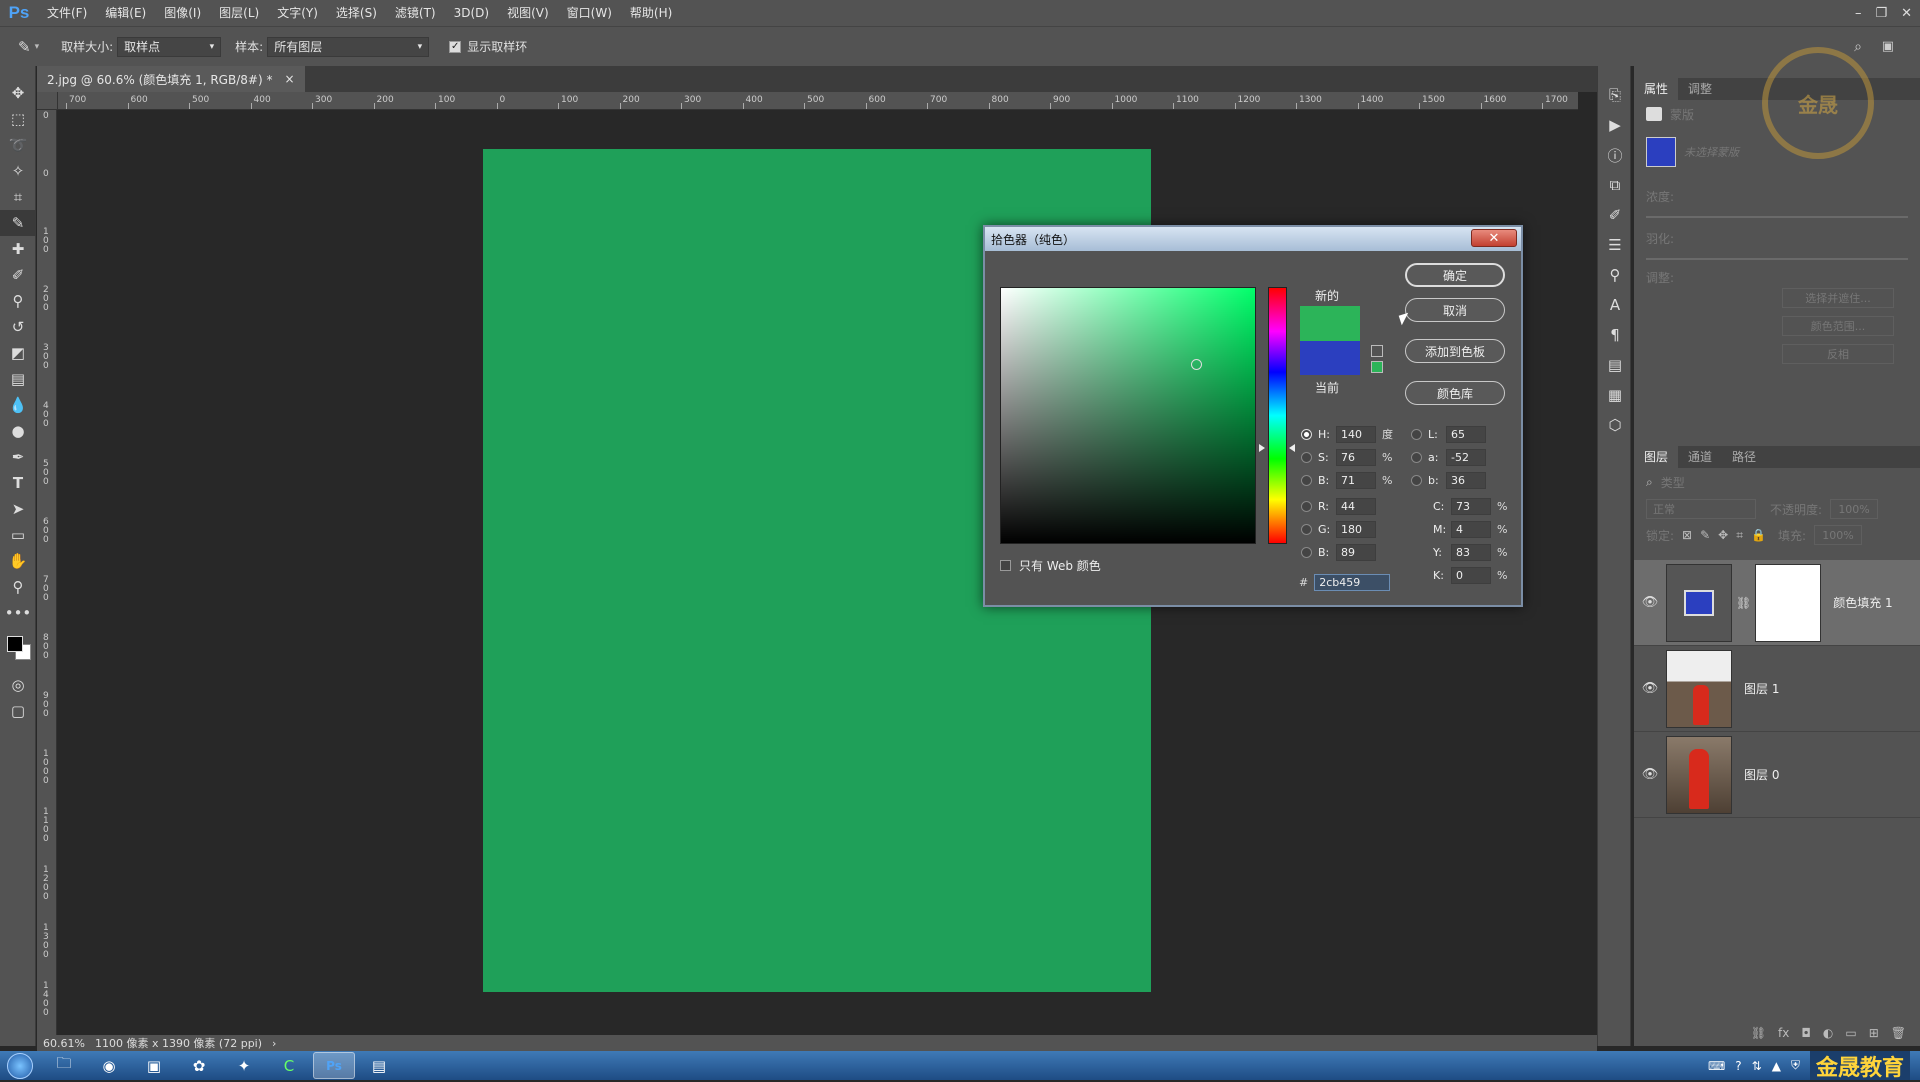 This screenshot has width=1920, height=1082. Describe the element at coordinates (1723, 535) in the screenshot. I see `lock-position-icon: ✥` at that location.